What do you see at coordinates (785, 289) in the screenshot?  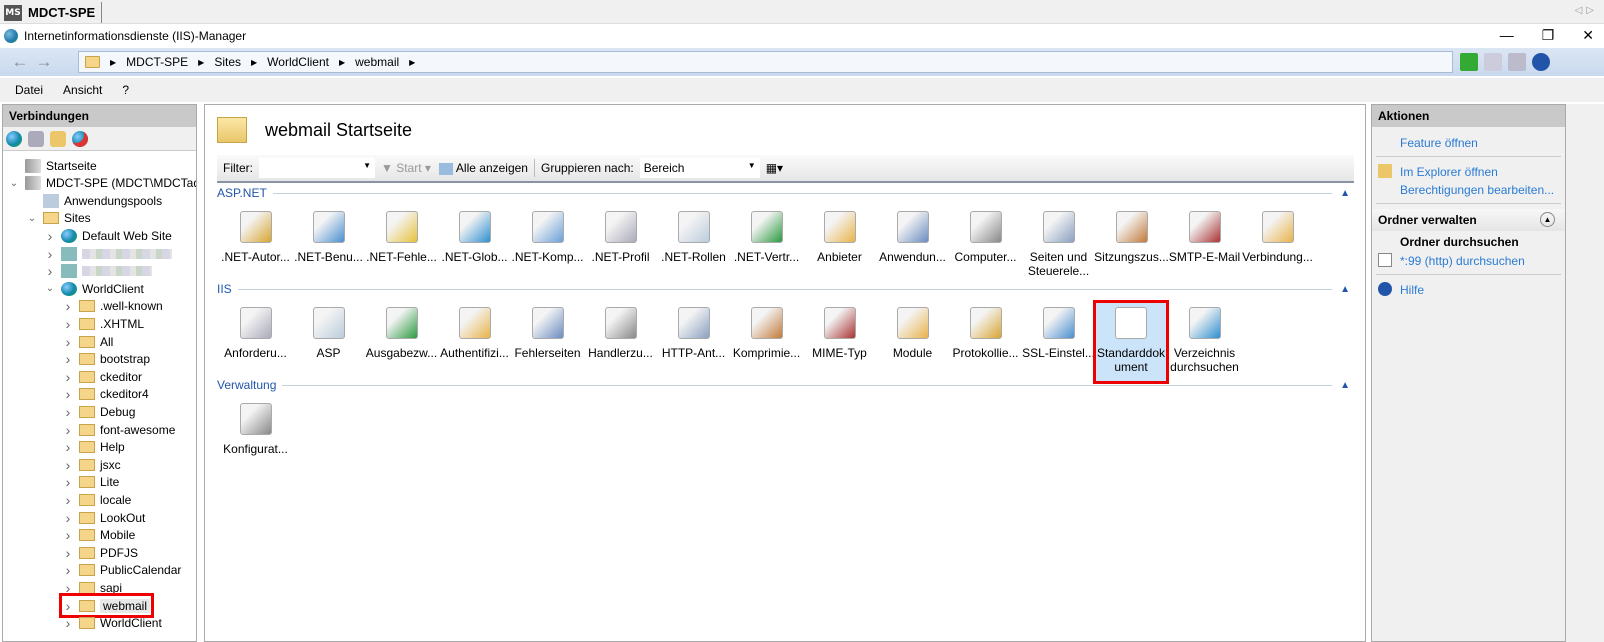 I see `group-header: IIS ▲` at bounding box center [785, 289].